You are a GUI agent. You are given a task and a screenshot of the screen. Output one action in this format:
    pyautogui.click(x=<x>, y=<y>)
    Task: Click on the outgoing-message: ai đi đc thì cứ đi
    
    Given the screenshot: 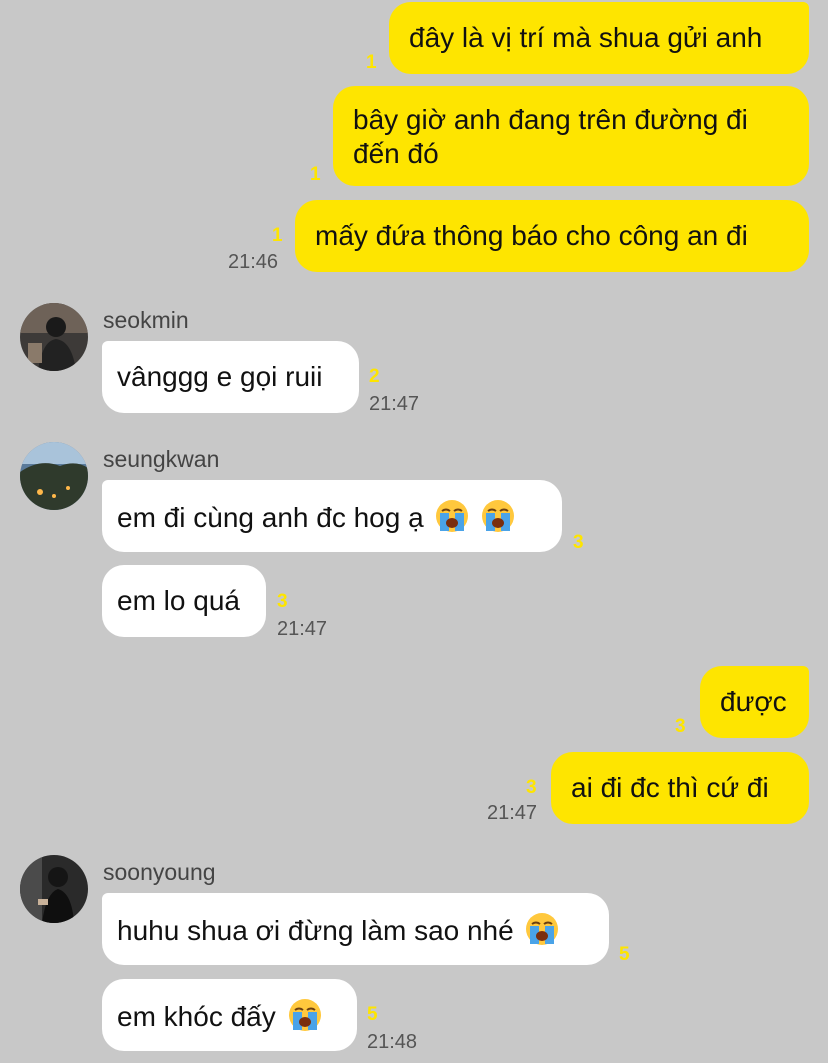 What is the action you would take?
    pyautogui.click(x=680, y=788)
    